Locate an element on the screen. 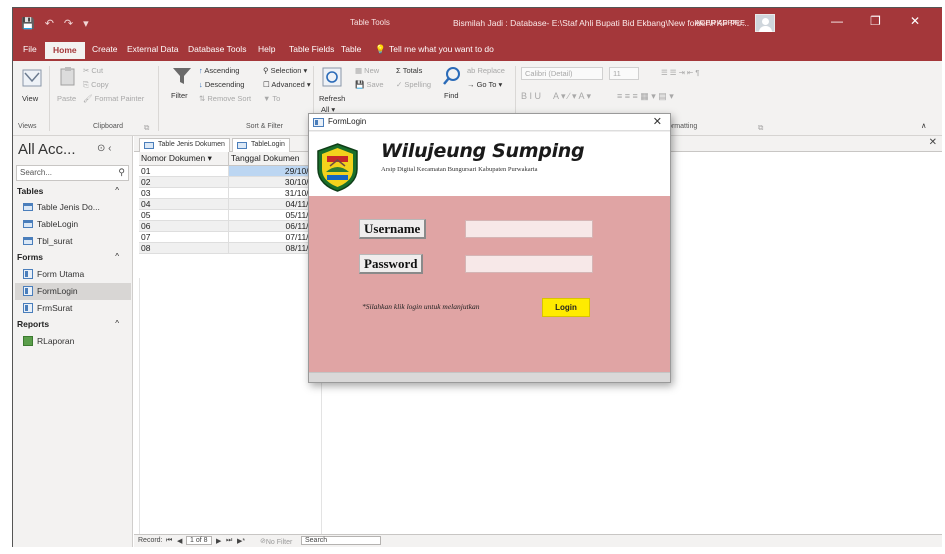  tab-table: Table is located at coordinates (351, 49).